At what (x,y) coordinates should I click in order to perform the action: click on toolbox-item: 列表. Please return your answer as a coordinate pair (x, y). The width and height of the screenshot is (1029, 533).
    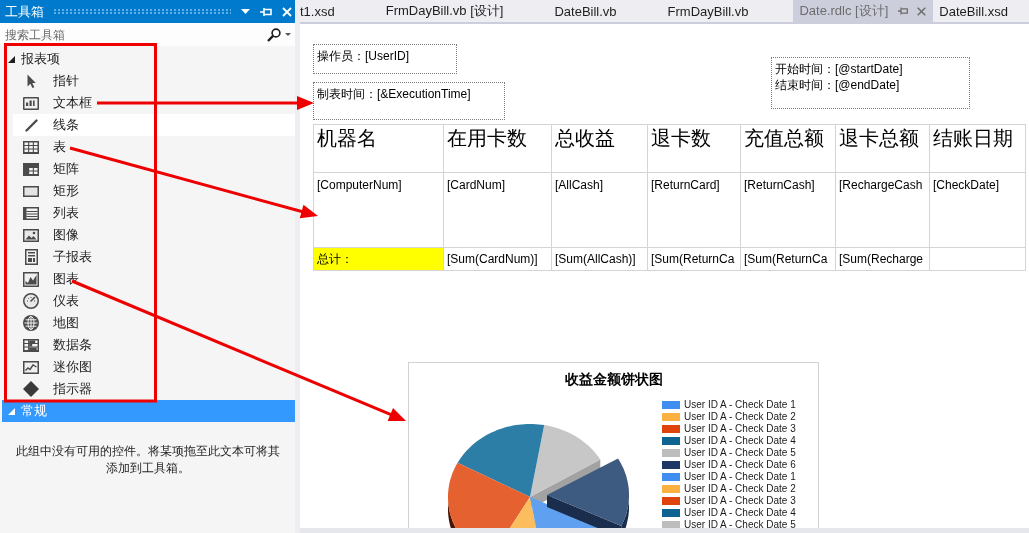
    Looking at the image, I should click on (154, 213).